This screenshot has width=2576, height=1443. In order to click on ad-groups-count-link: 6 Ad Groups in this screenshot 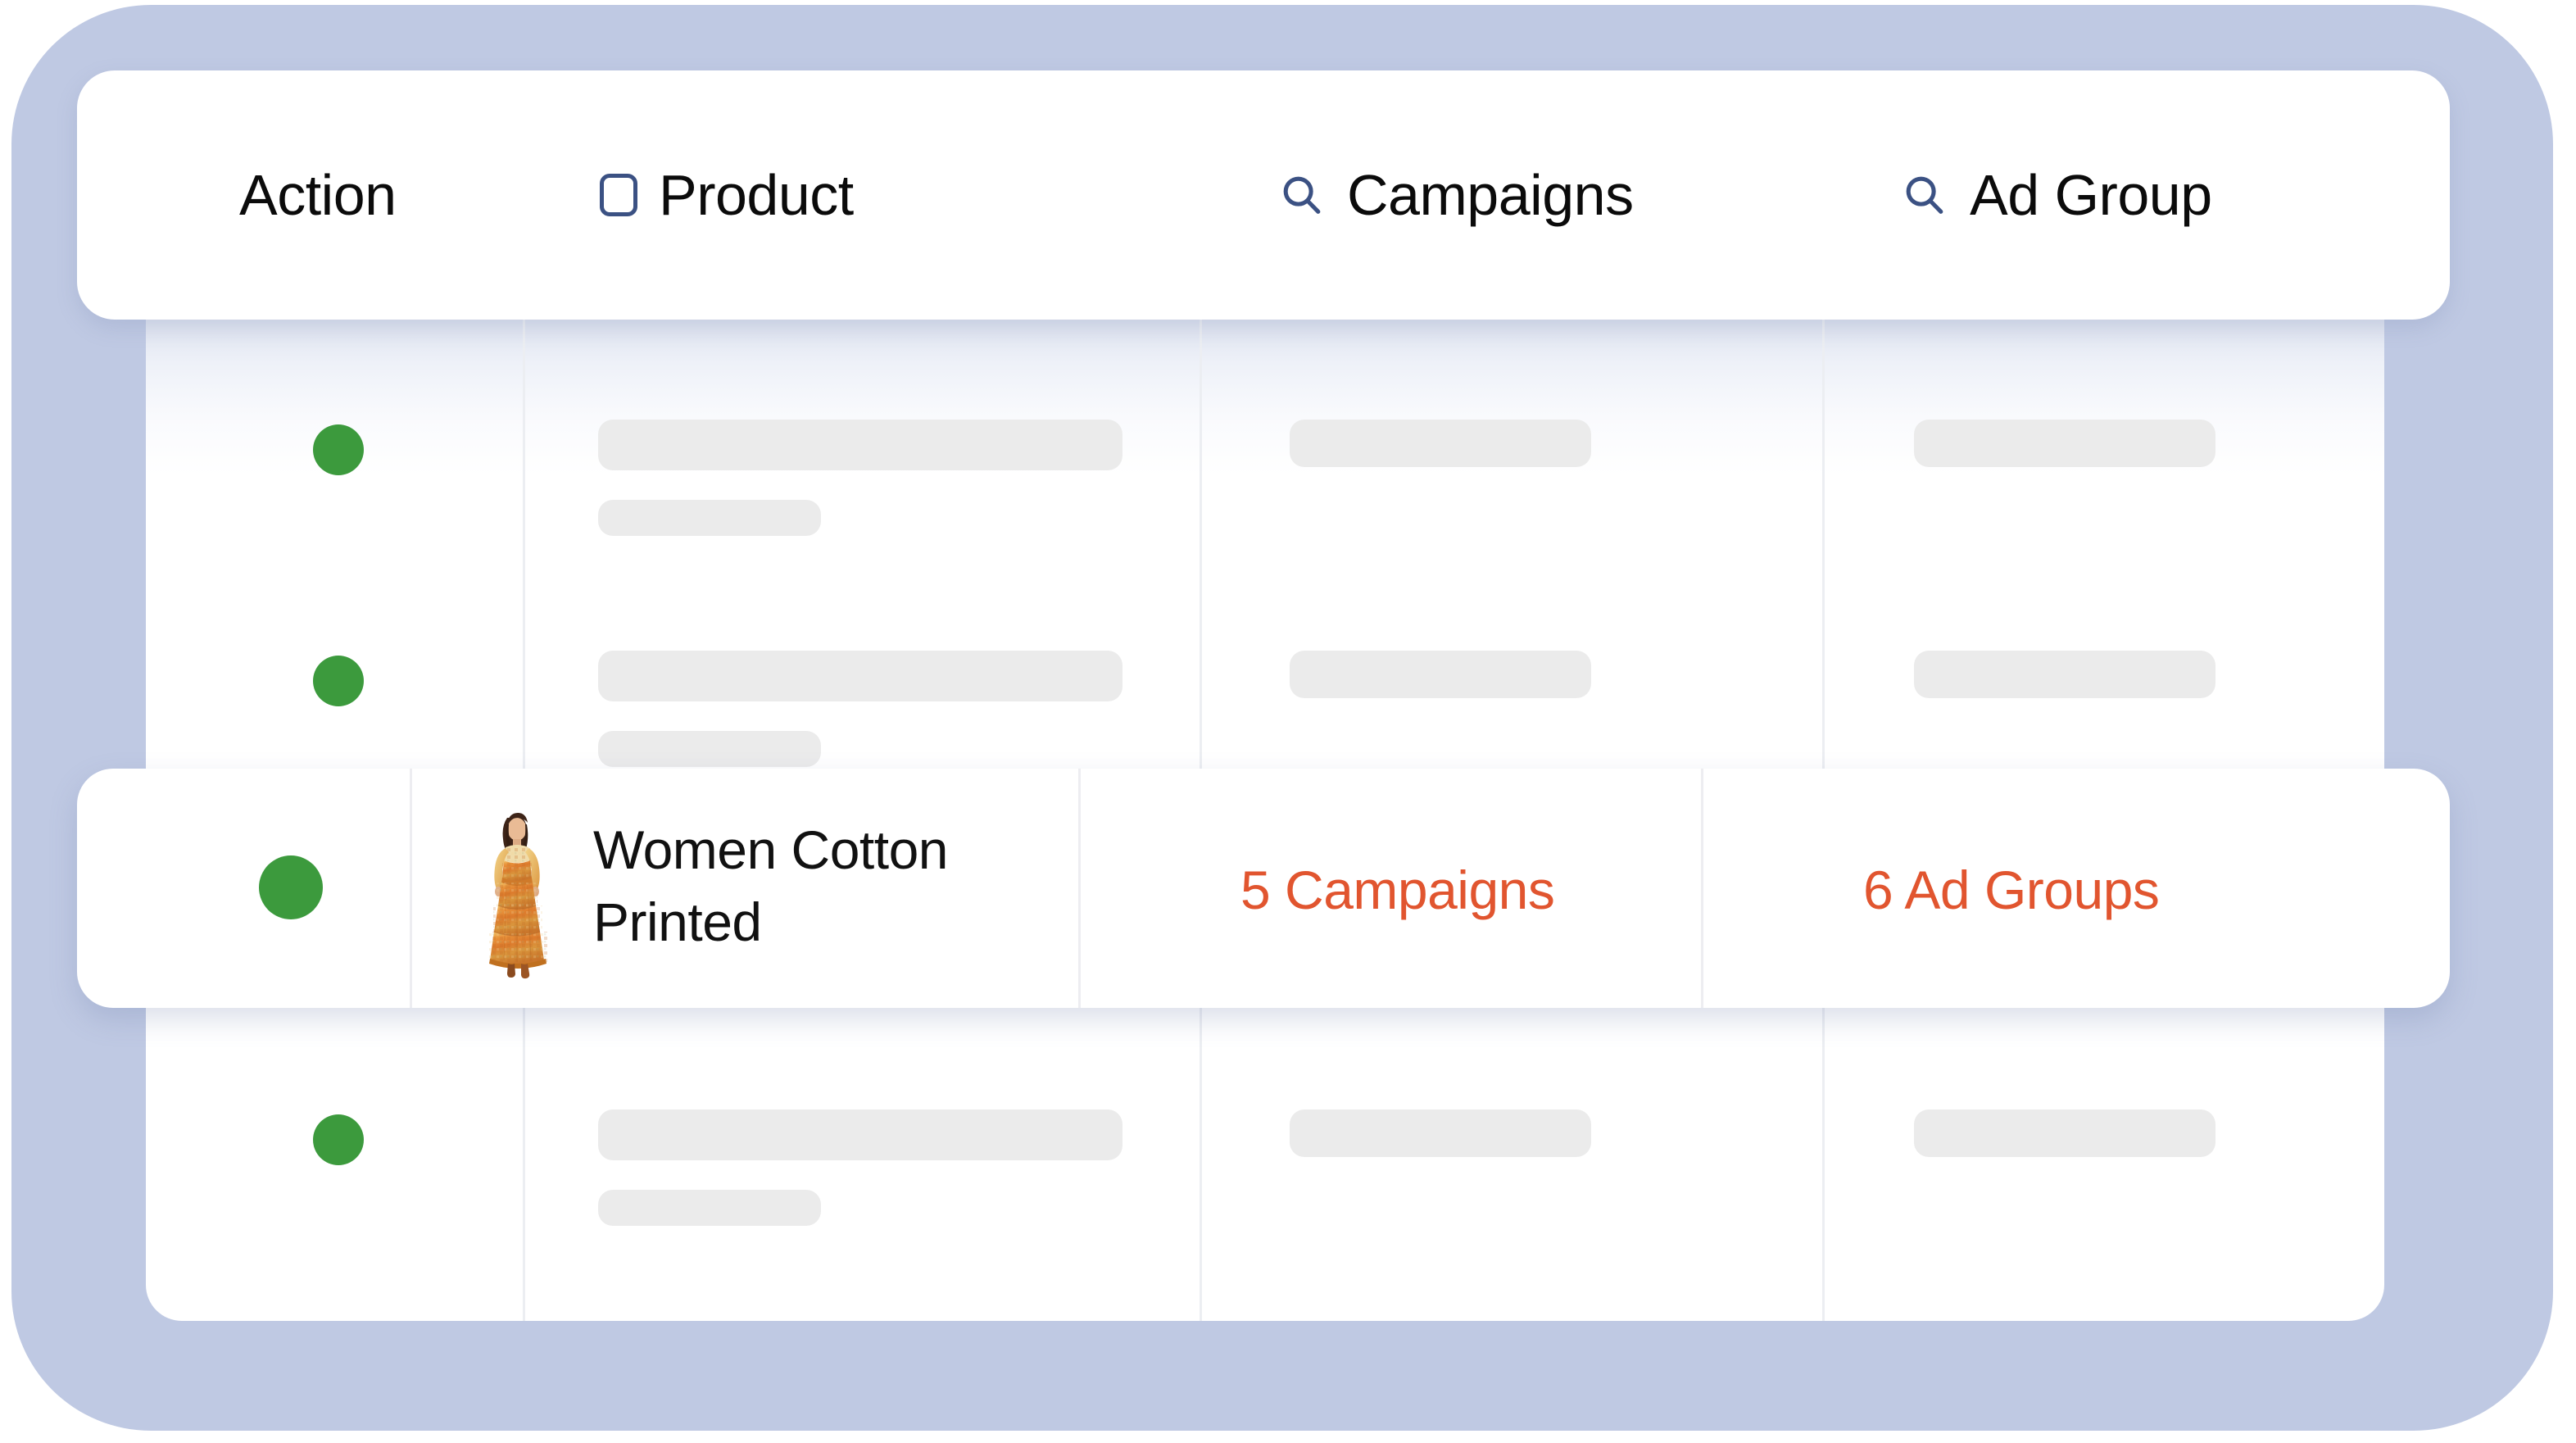, I will do `click(2012, 890)`.